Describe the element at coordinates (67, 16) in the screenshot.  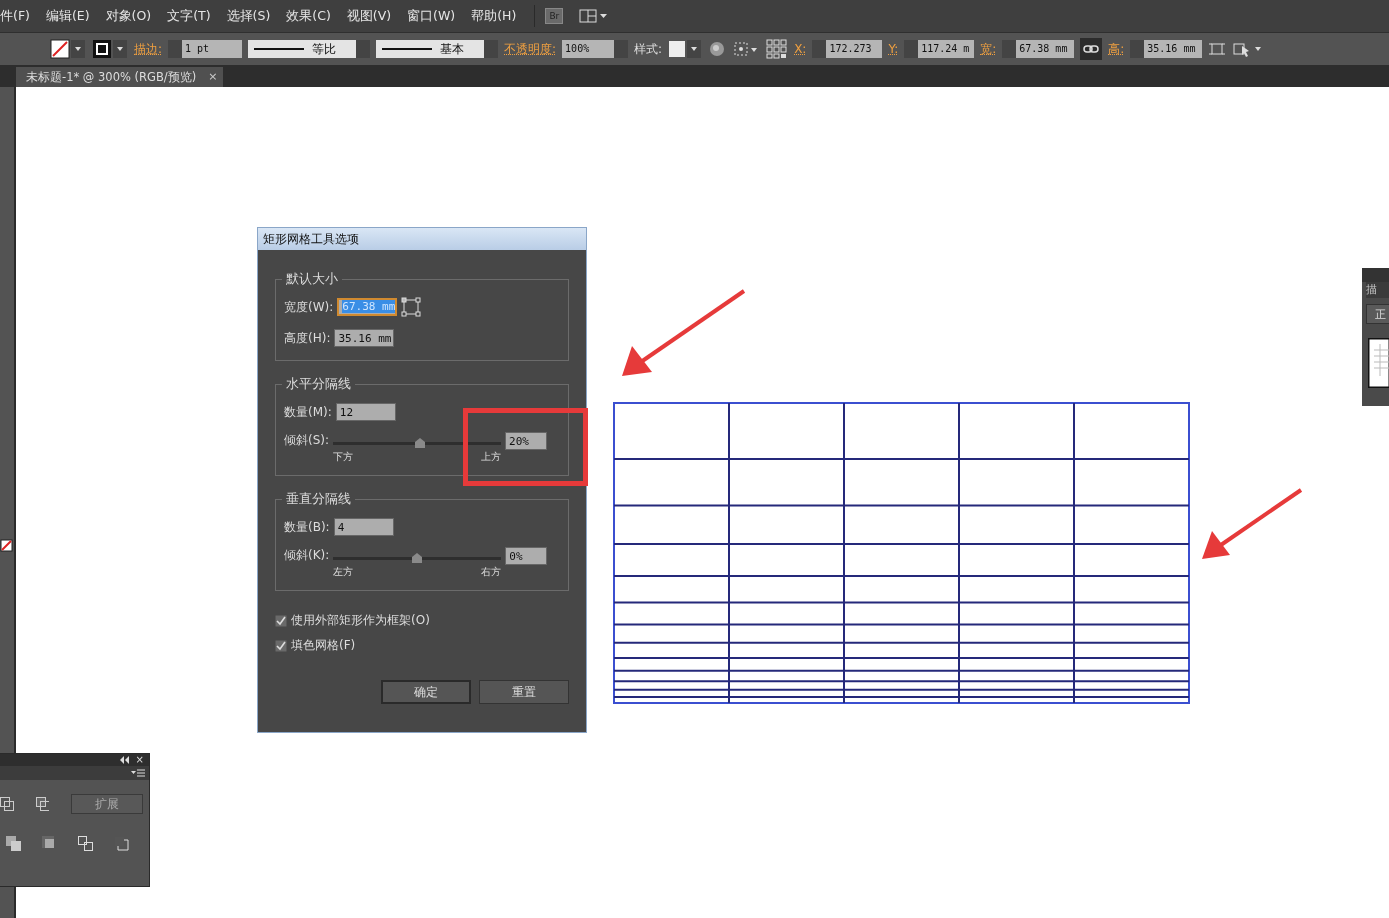
I see `menu-item: 编辑(E)` at that location.